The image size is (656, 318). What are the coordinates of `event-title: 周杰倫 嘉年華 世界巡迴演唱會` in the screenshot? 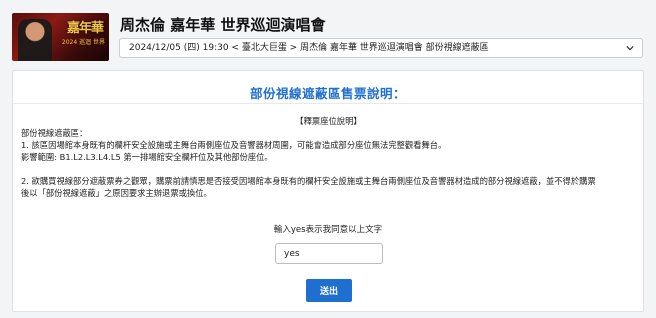 It's located at (223, 25).